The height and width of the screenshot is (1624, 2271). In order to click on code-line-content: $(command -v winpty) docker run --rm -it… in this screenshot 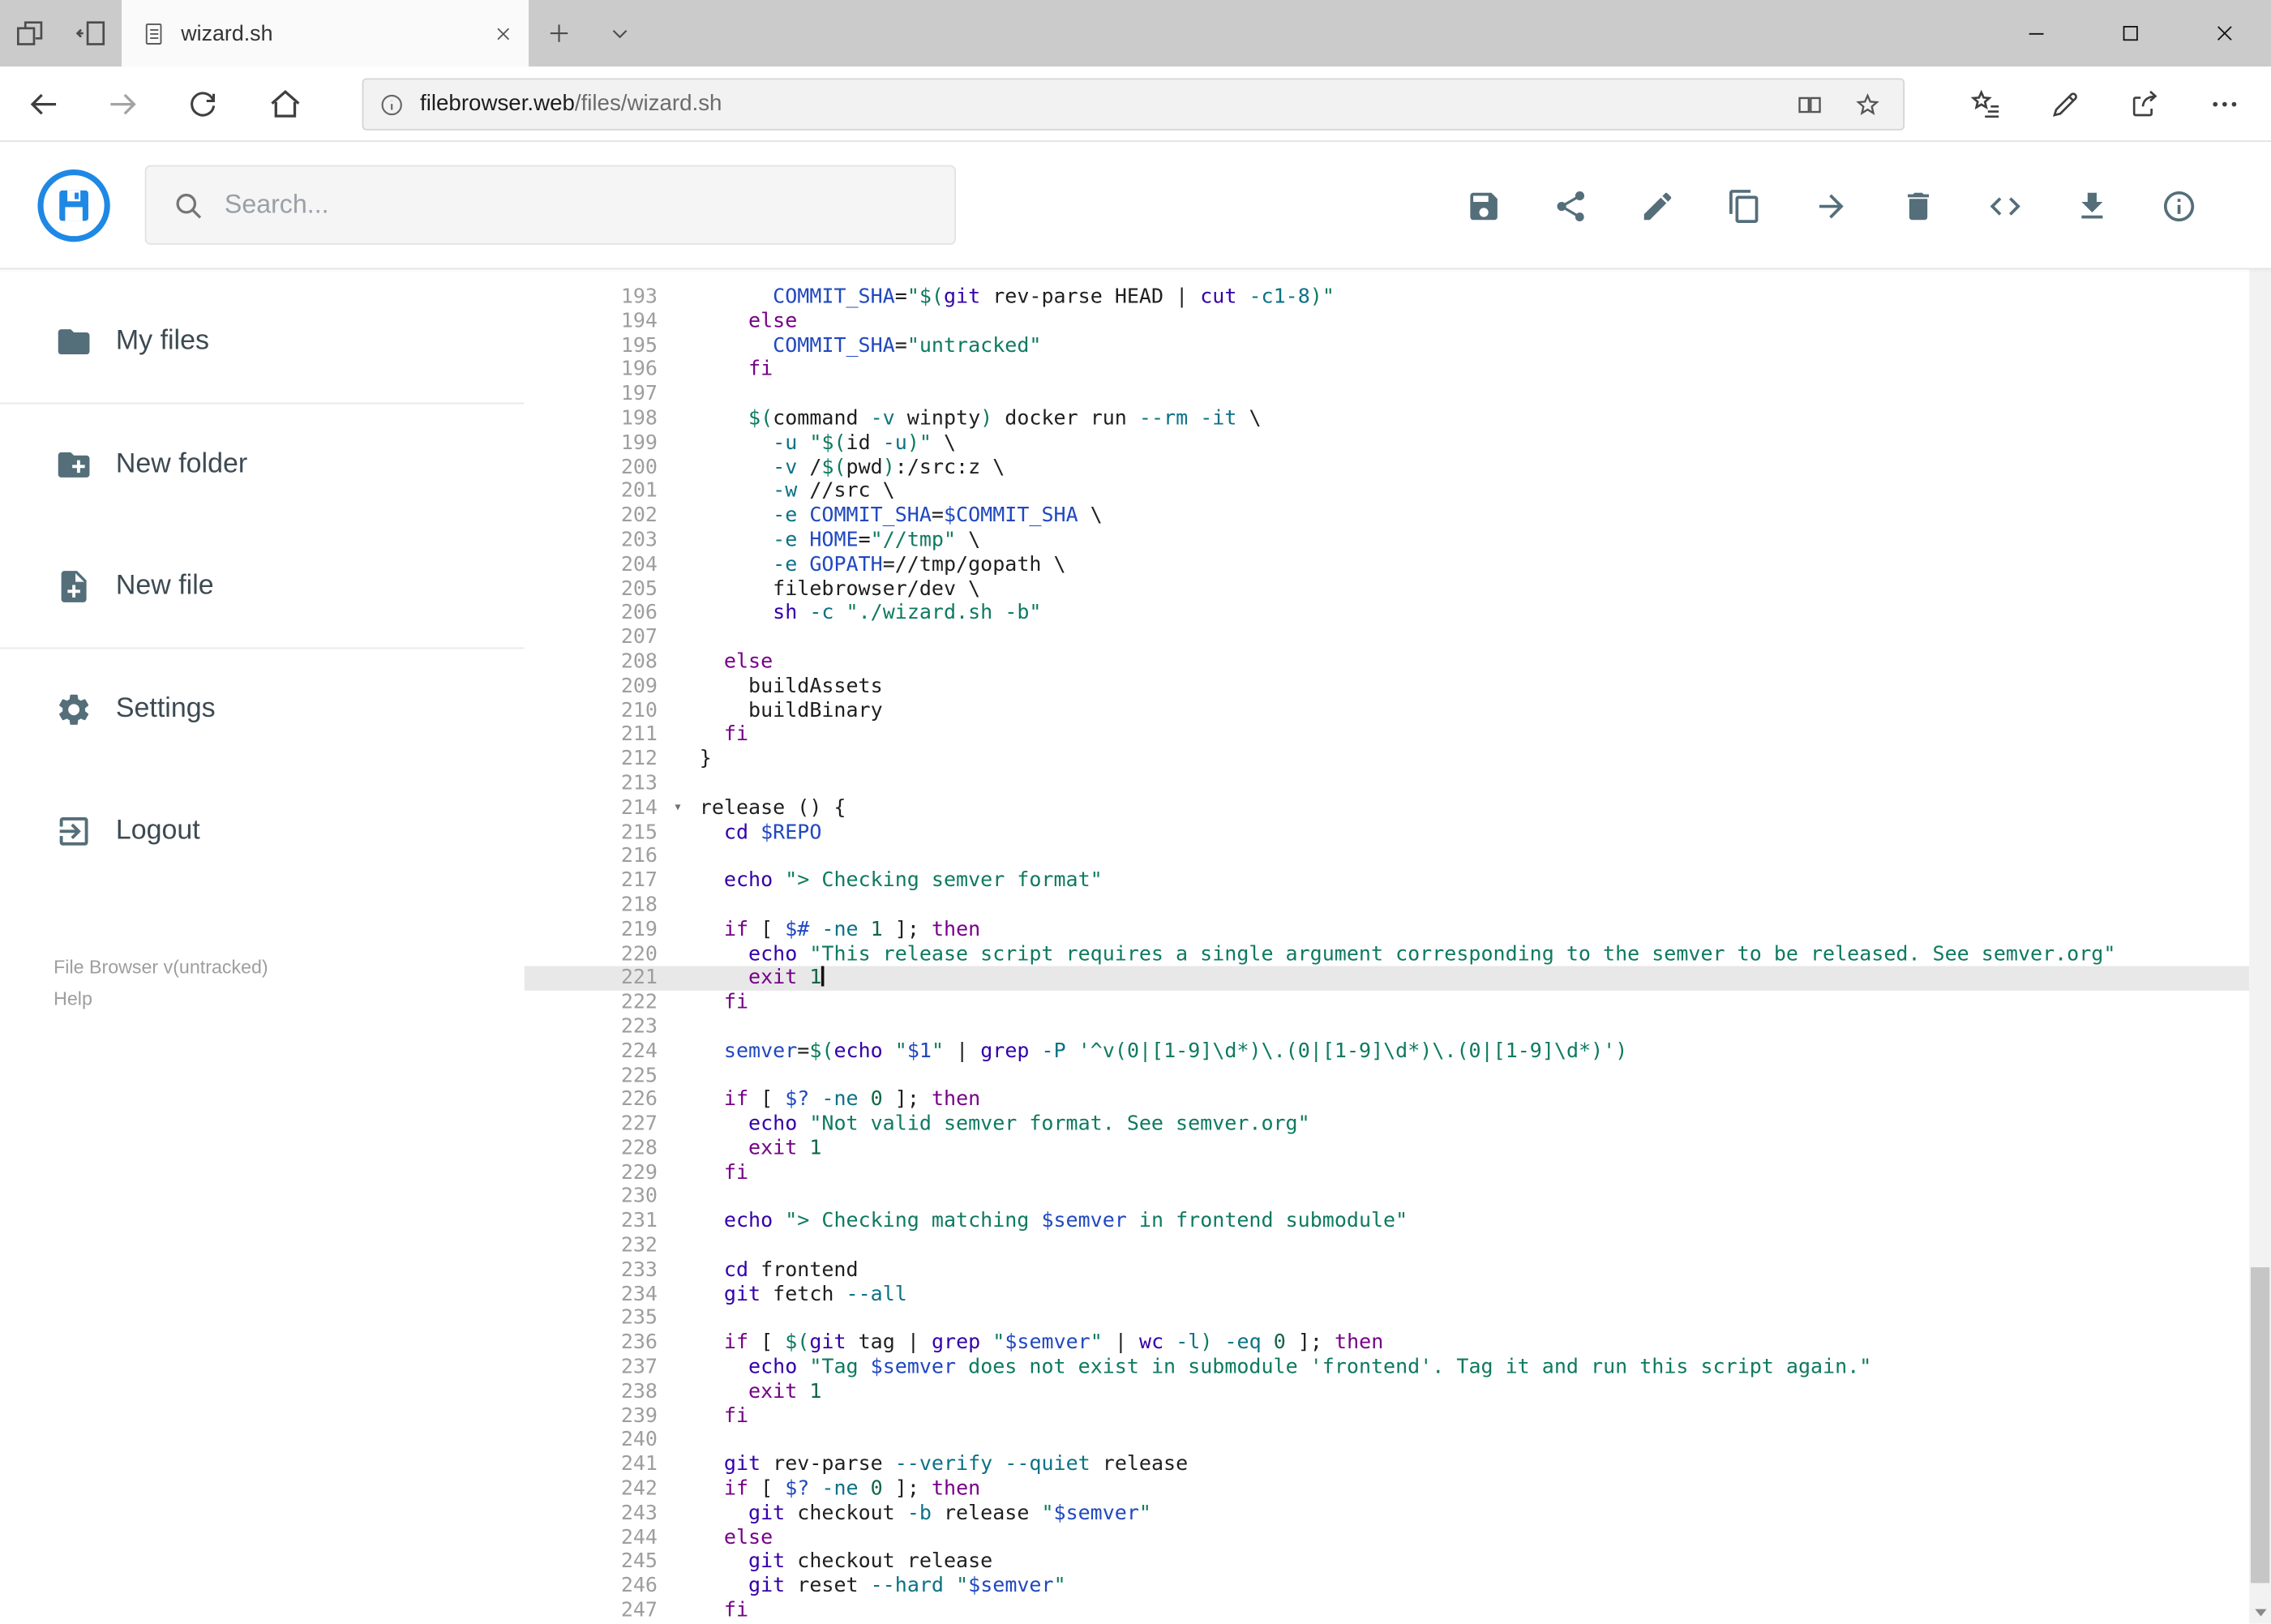, I will do `click(966, 419)`.